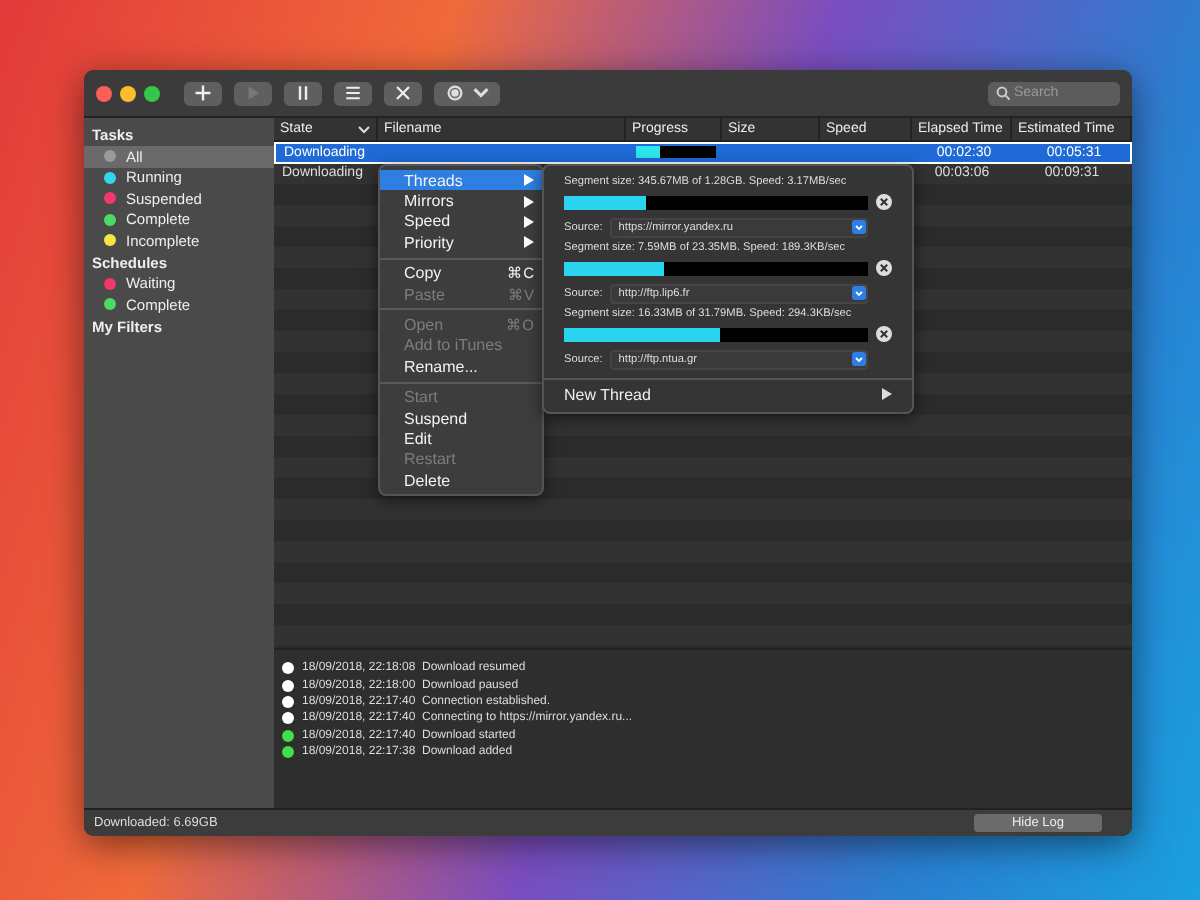  I want to click on menu-item: Suspend, so click(461, 418).